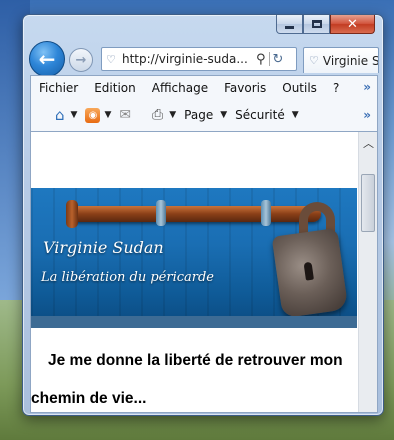  I want to click on maximize-icon, so click(316, 24).